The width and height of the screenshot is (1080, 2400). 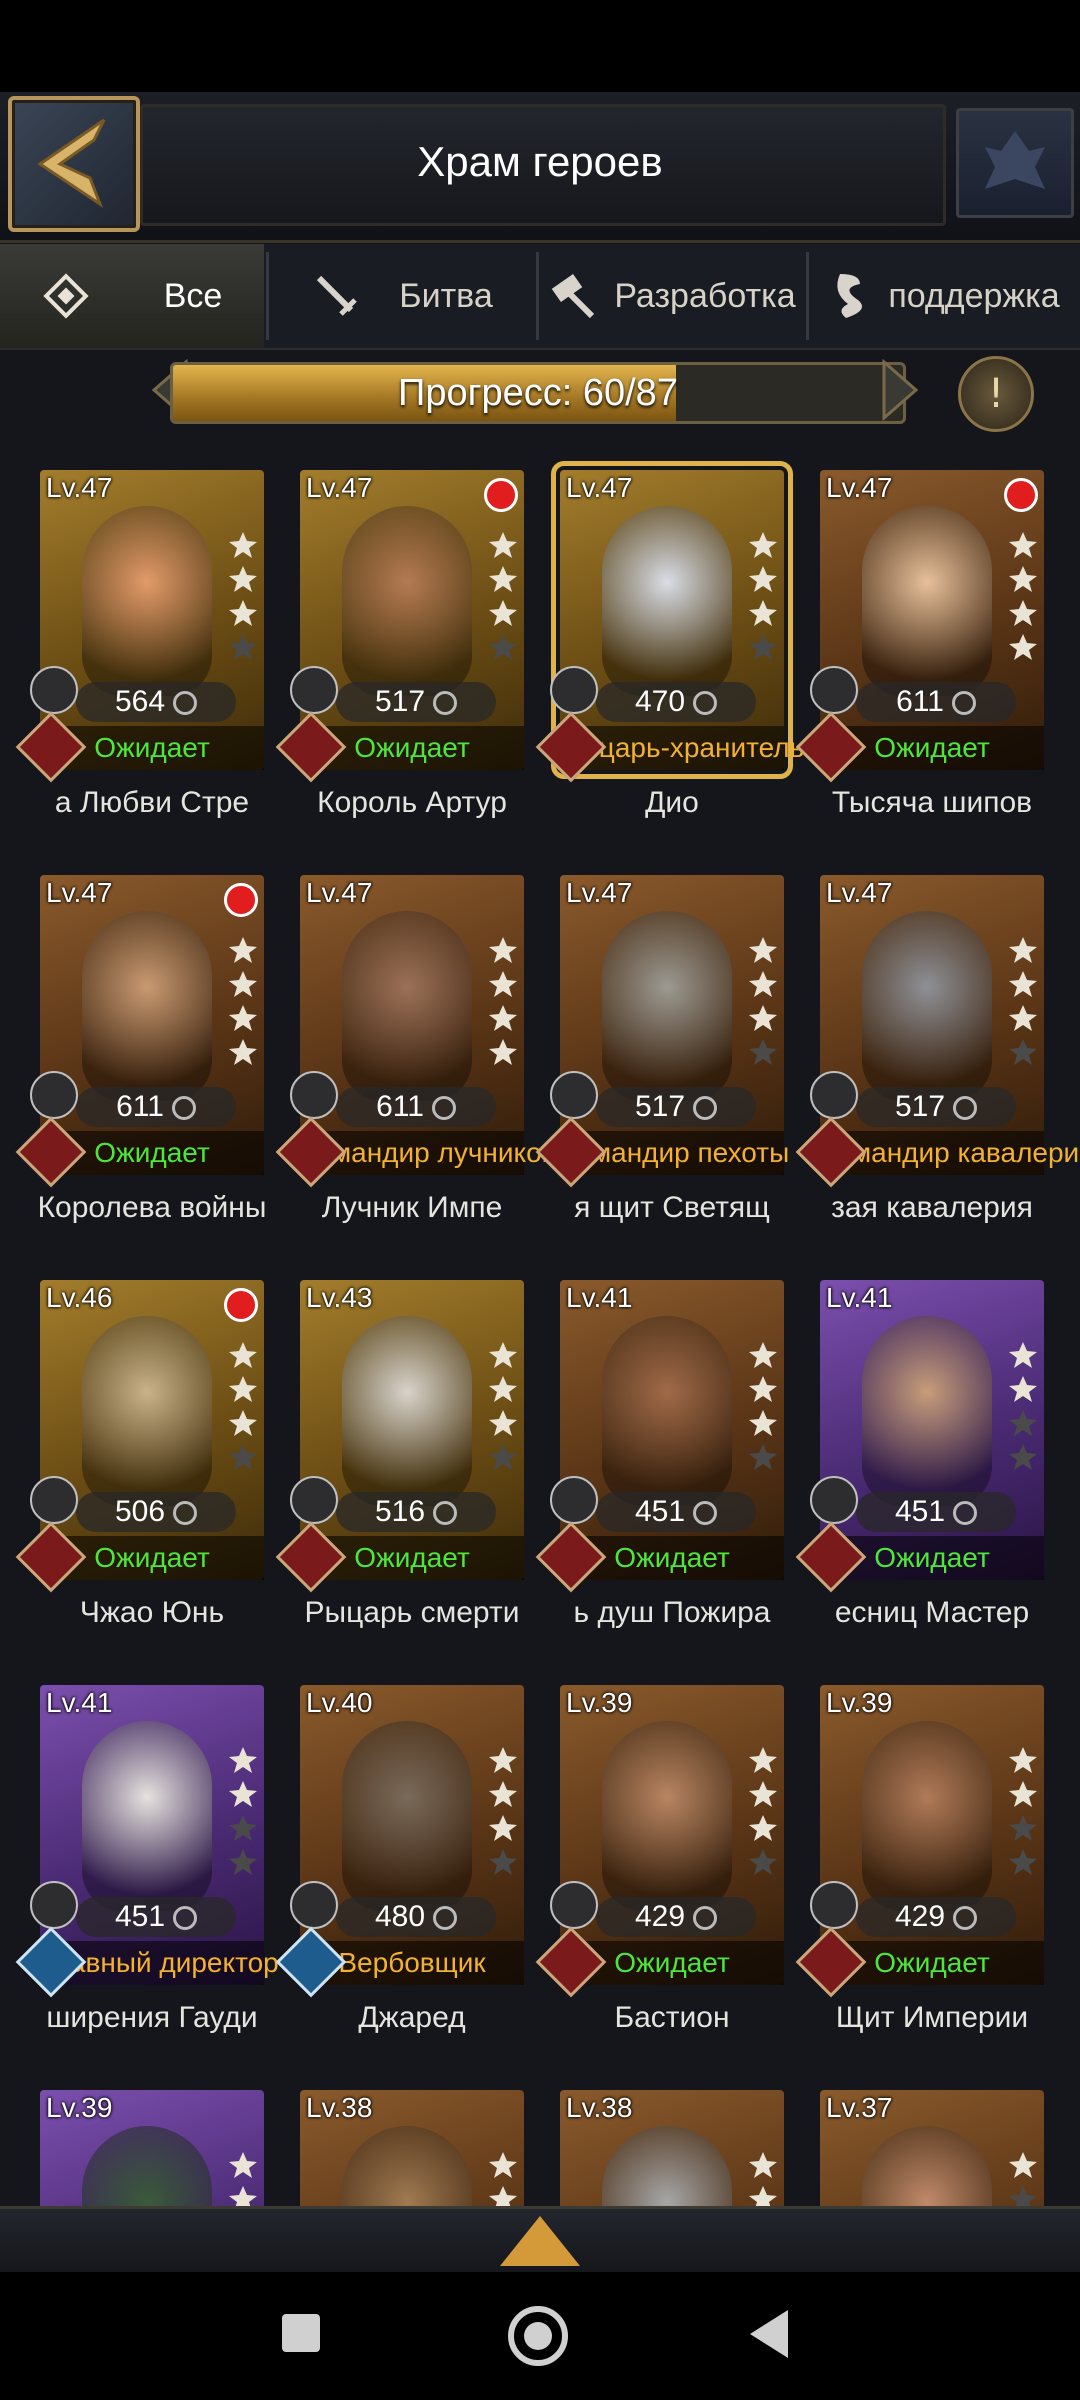 What do you see at coordinates (659, 1454) in the screenshot?
I see `hero-card: Lv.41 451 Ожидает ь душ Пожира` at bounding box center [659, 1454].